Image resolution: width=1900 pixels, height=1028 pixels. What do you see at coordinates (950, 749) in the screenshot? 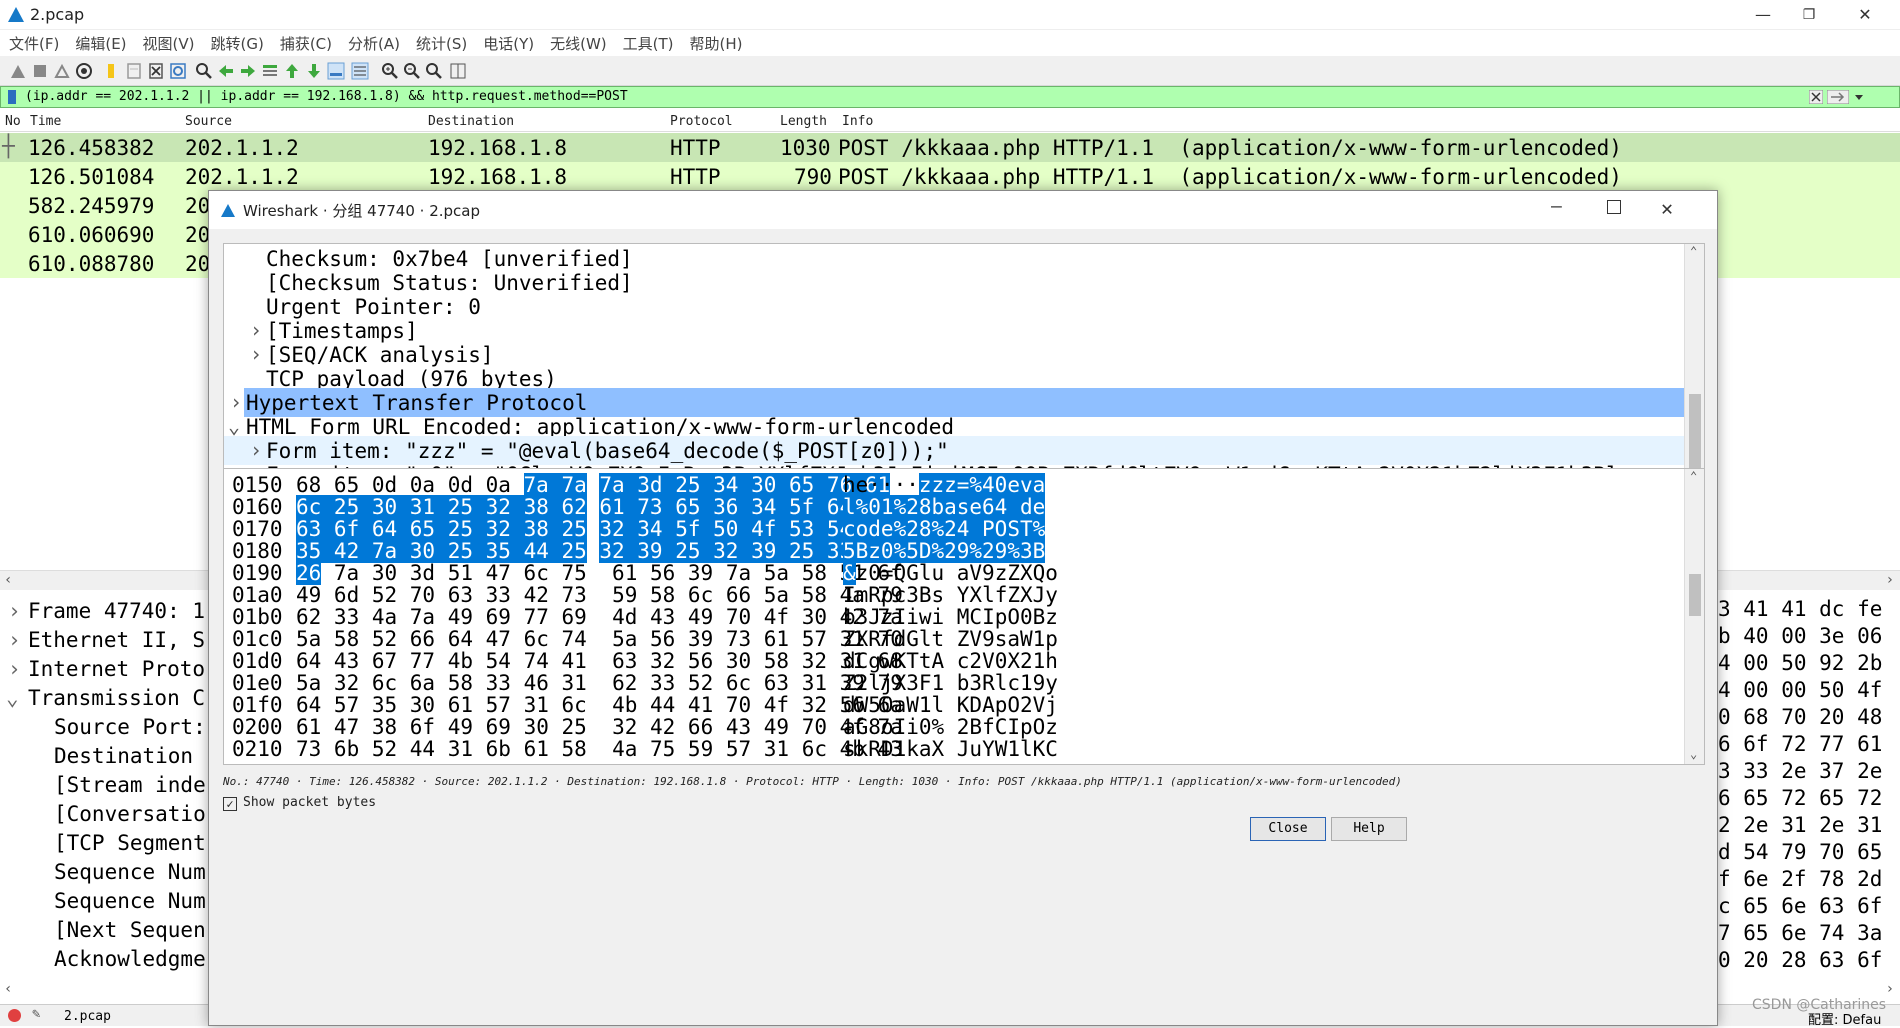
I see `ascii-text: skRD1kaX JuYW1lKC` at bounding box center [950, 749].